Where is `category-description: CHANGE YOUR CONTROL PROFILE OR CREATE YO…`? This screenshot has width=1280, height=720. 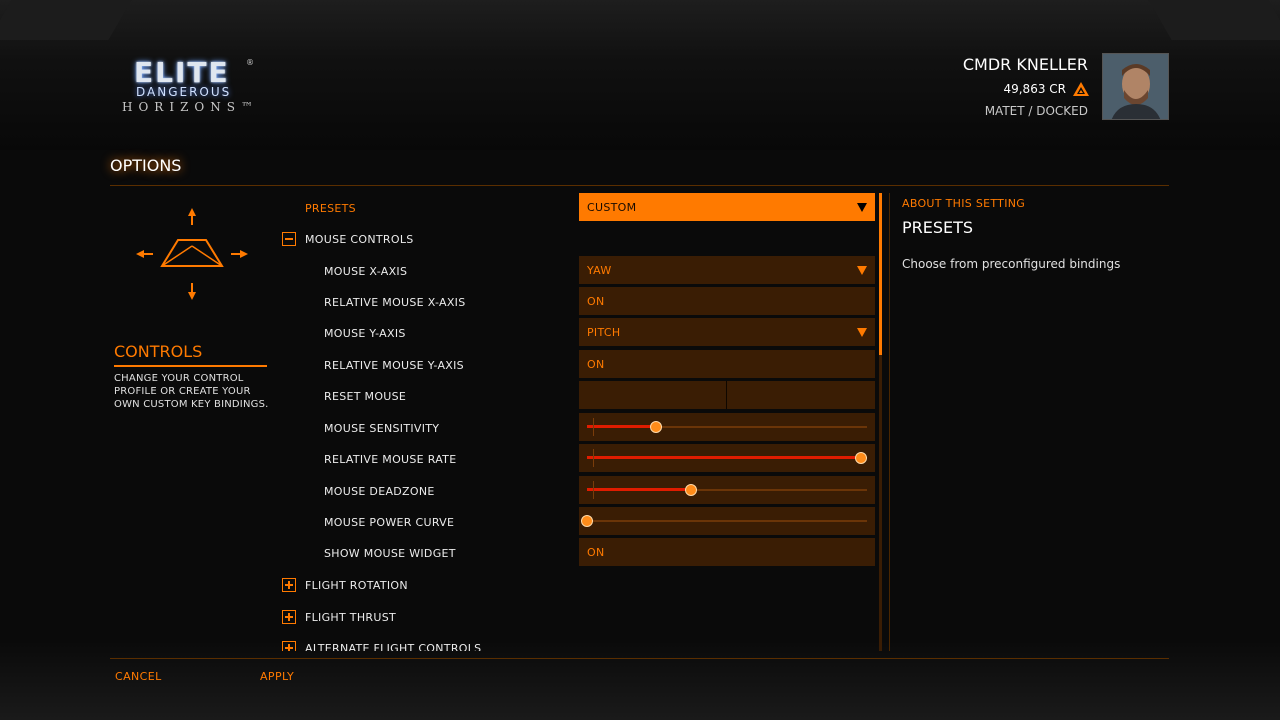 category-description: CHANGE YOUR CONTROL PROFILE OR CREATE YO… is located at coordinates (191, 391).